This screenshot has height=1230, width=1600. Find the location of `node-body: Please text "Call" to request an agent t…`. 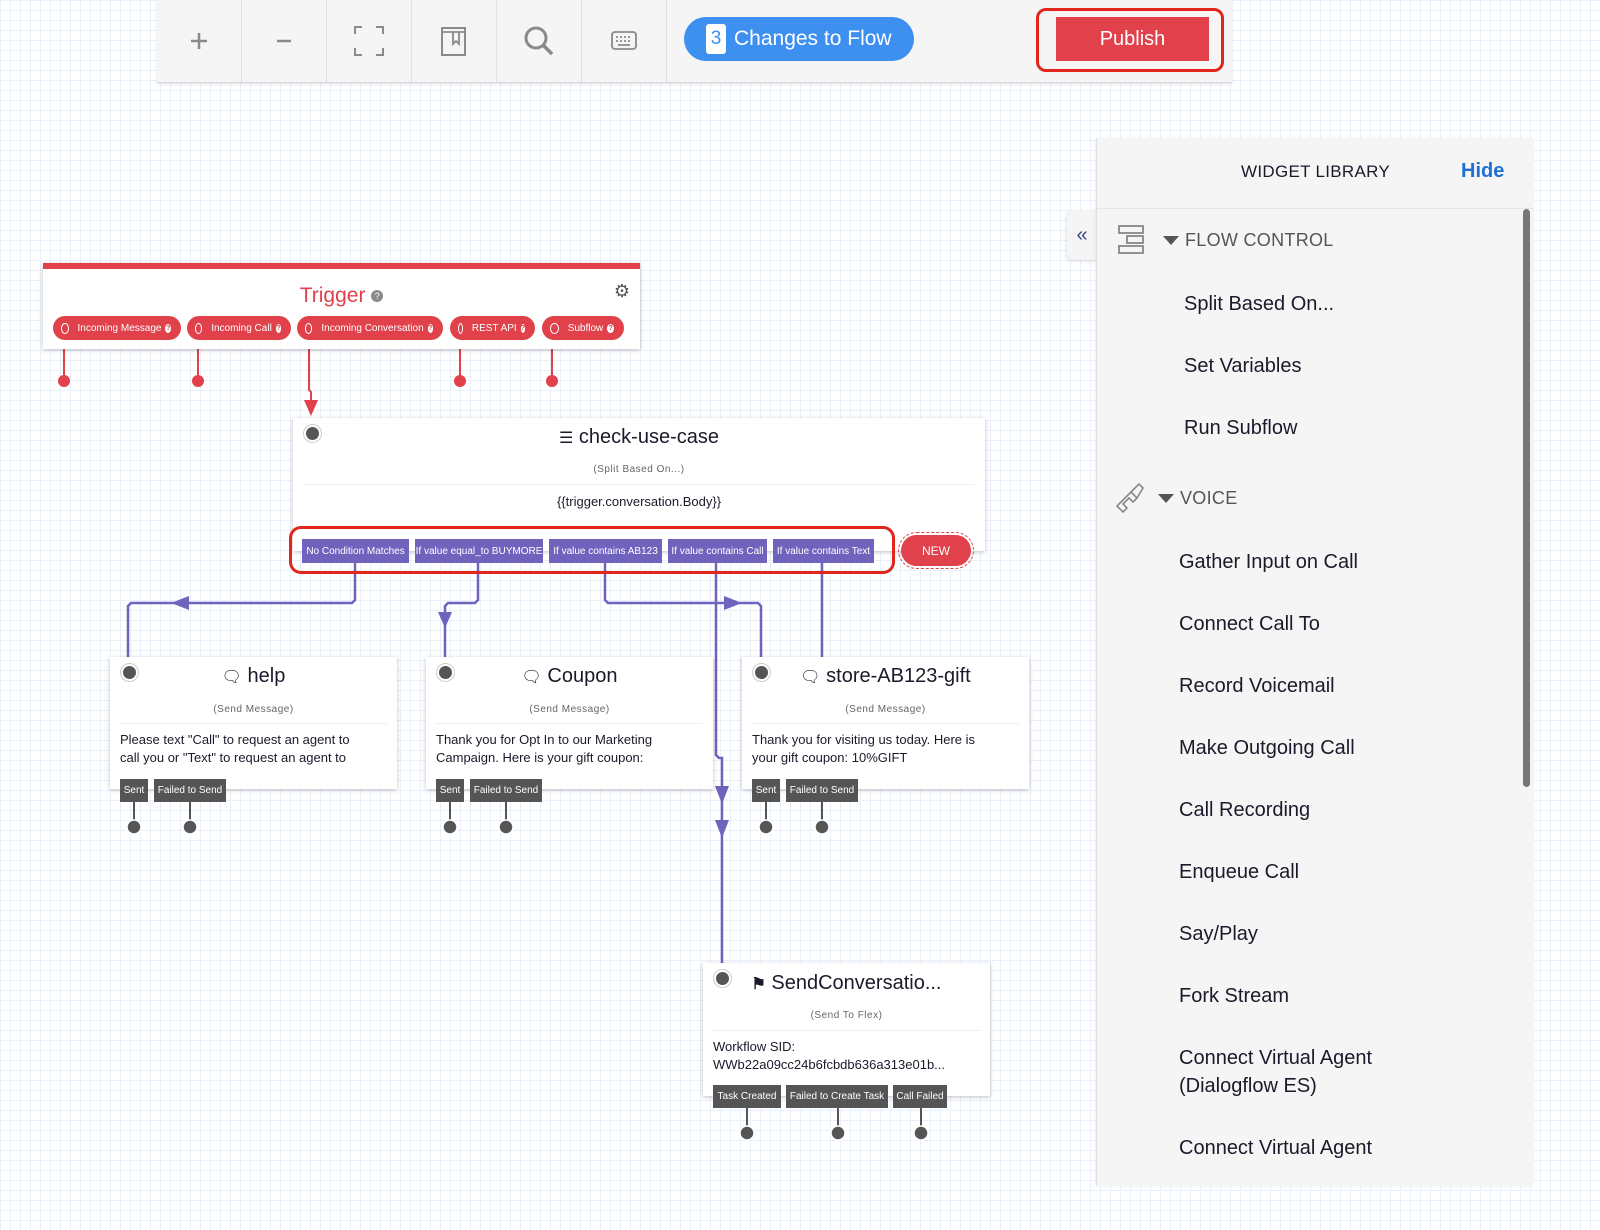

node-body: Please text "Call" to request an agent t… is located at coordinates (253, 749).